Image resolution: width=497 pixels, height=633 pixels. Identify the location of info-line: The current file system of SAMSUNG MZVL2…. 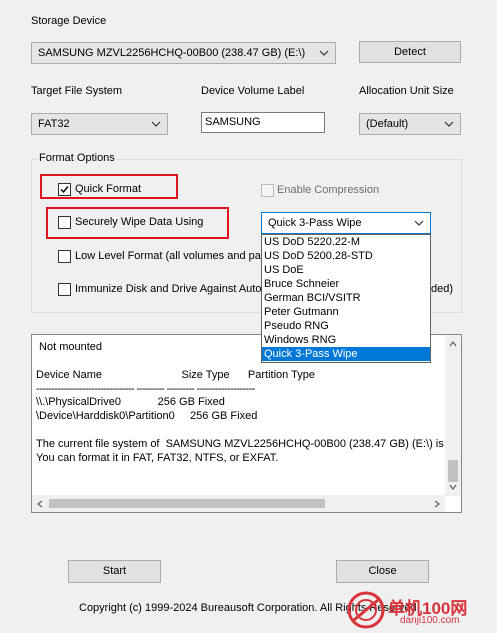
(243, 444).